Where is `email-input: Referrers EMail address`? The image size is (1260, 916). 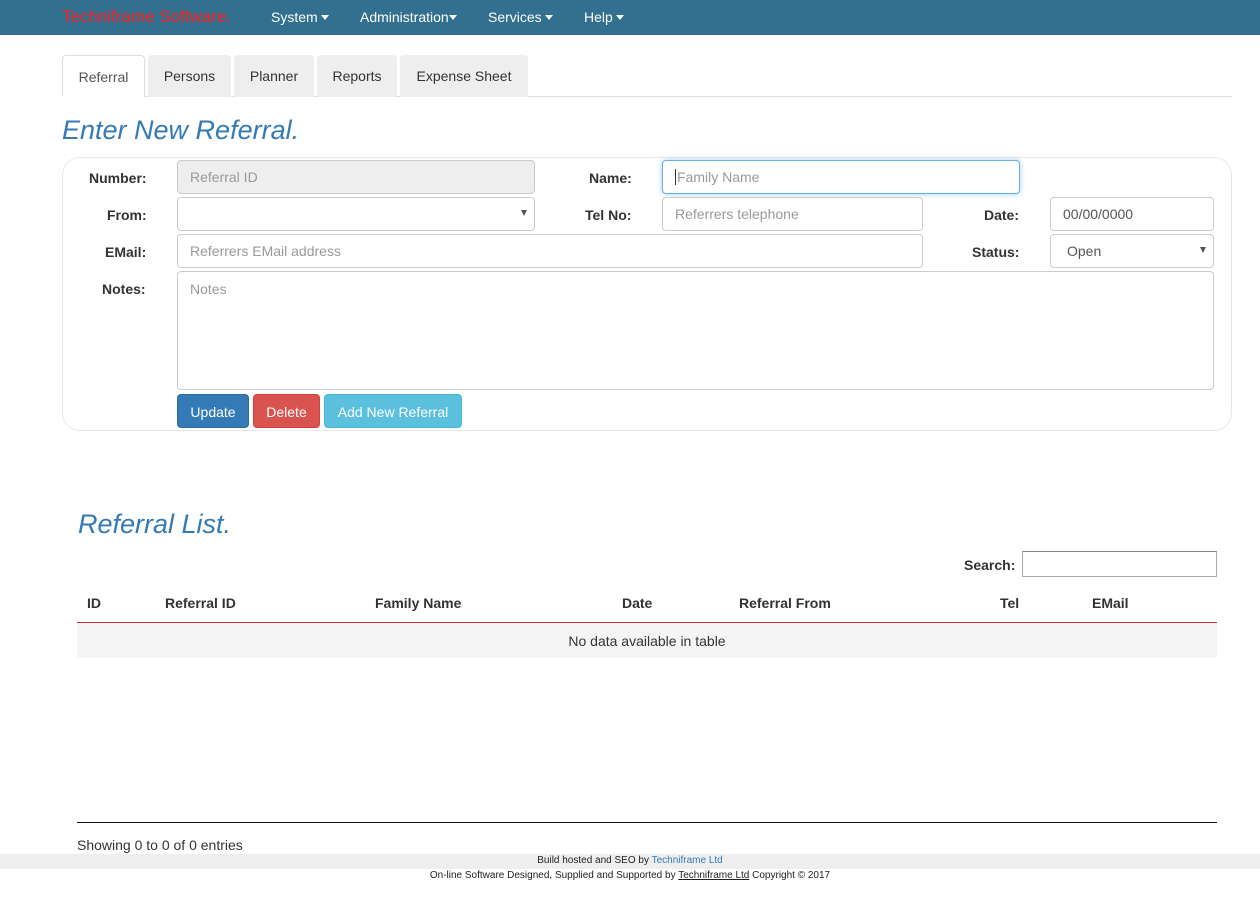 email-input: Referrers EMail address is located at coordinates (550, 251).